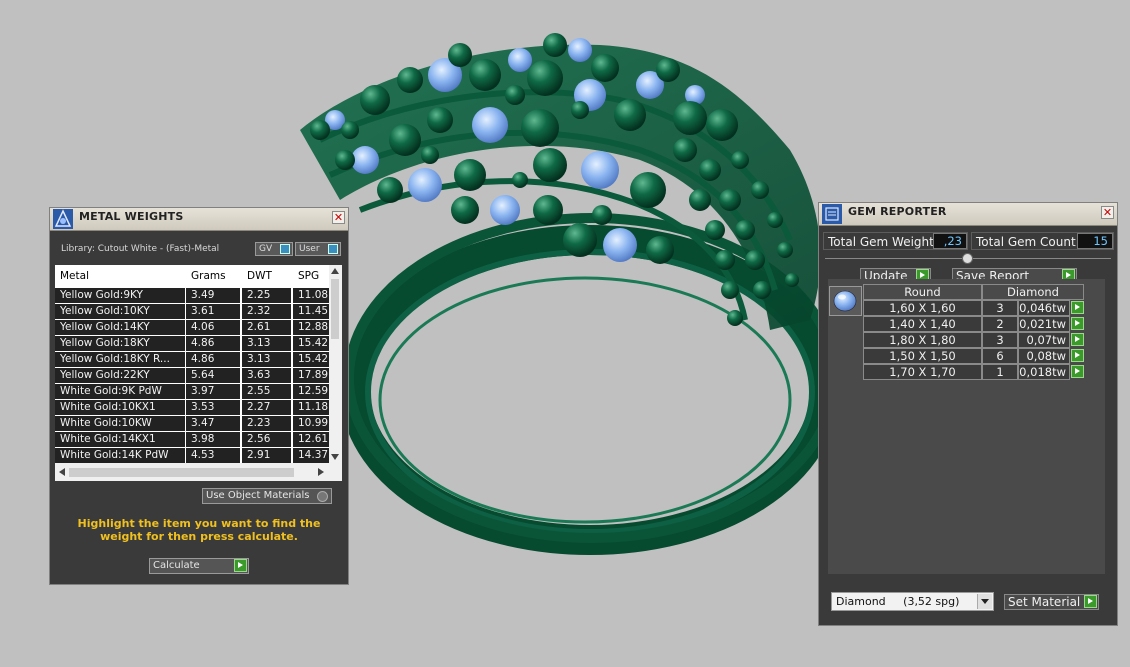  What do you see at coordinates (120, 391) in the screenshot?
I see `metal-cell: White Gold:9K PdW` at bounding box center [120, 391].